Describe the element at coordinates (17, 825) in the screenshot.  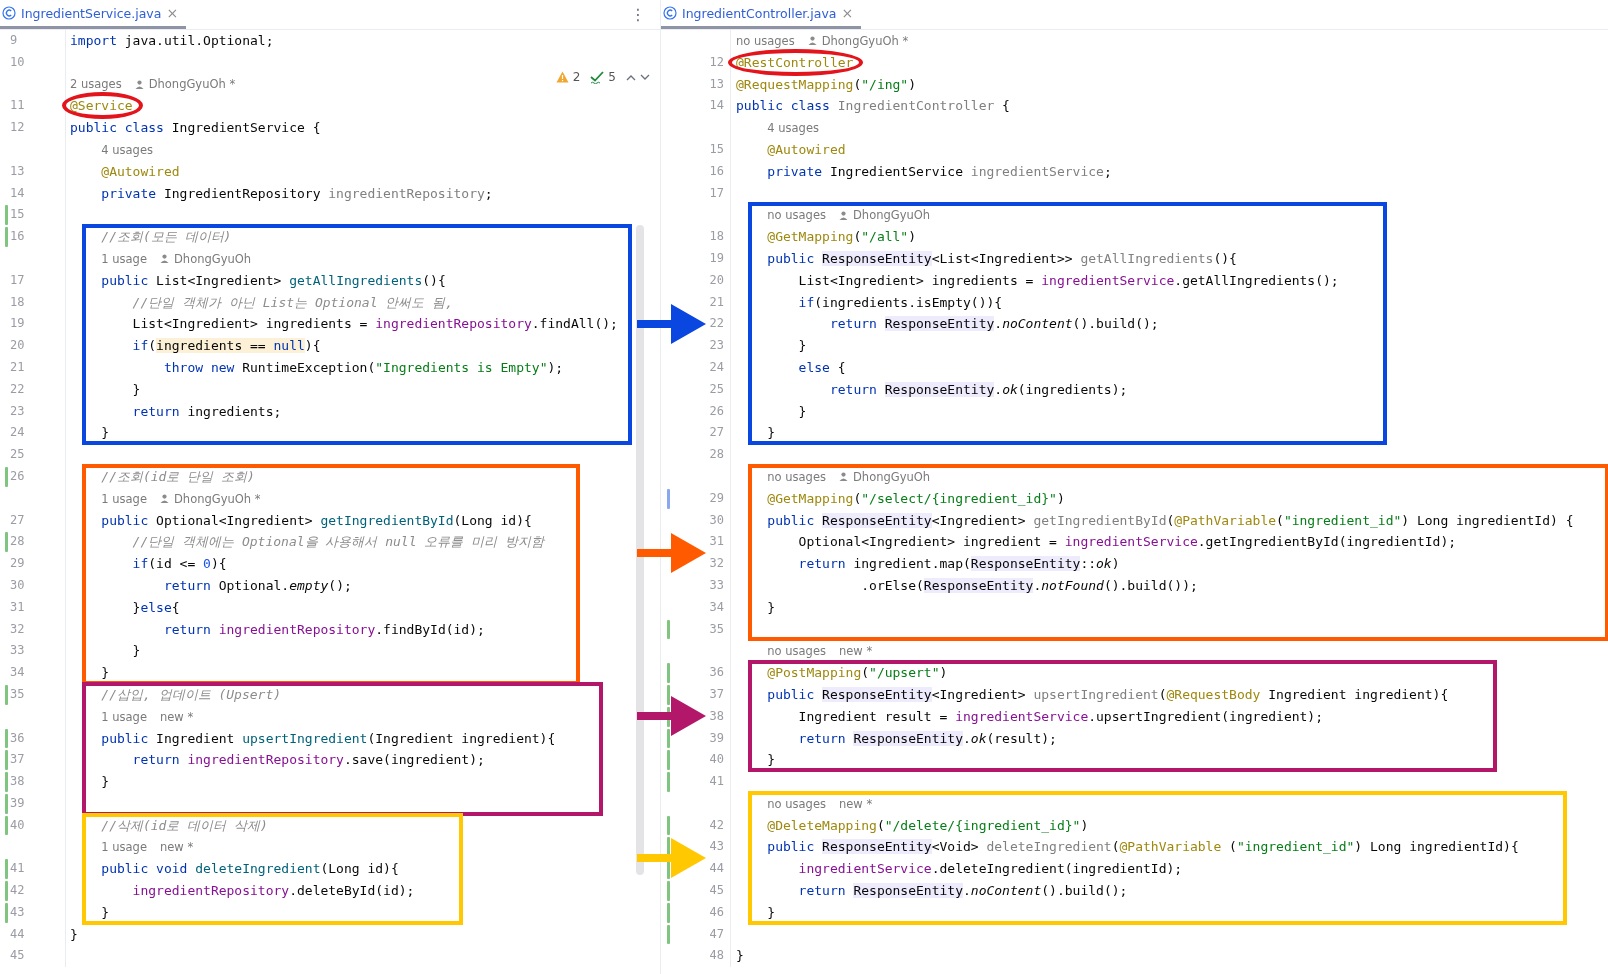
I see `line-number: 40` at that location.